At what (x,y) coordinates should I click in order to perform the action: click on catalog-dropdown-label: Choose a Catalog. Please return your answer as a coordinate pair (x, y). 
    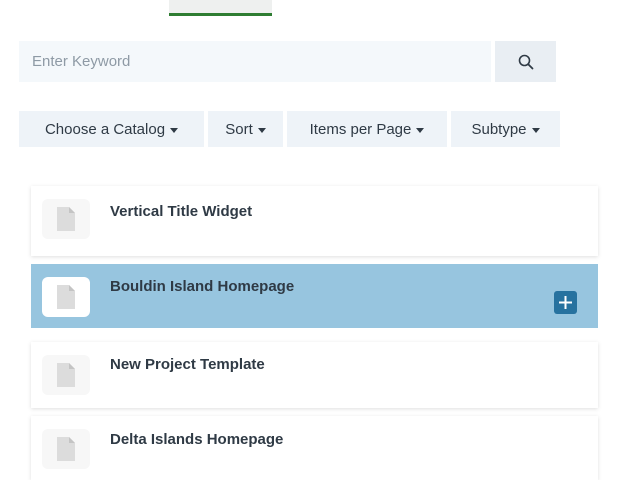
    Looking at the image, I should click on (105, 129).